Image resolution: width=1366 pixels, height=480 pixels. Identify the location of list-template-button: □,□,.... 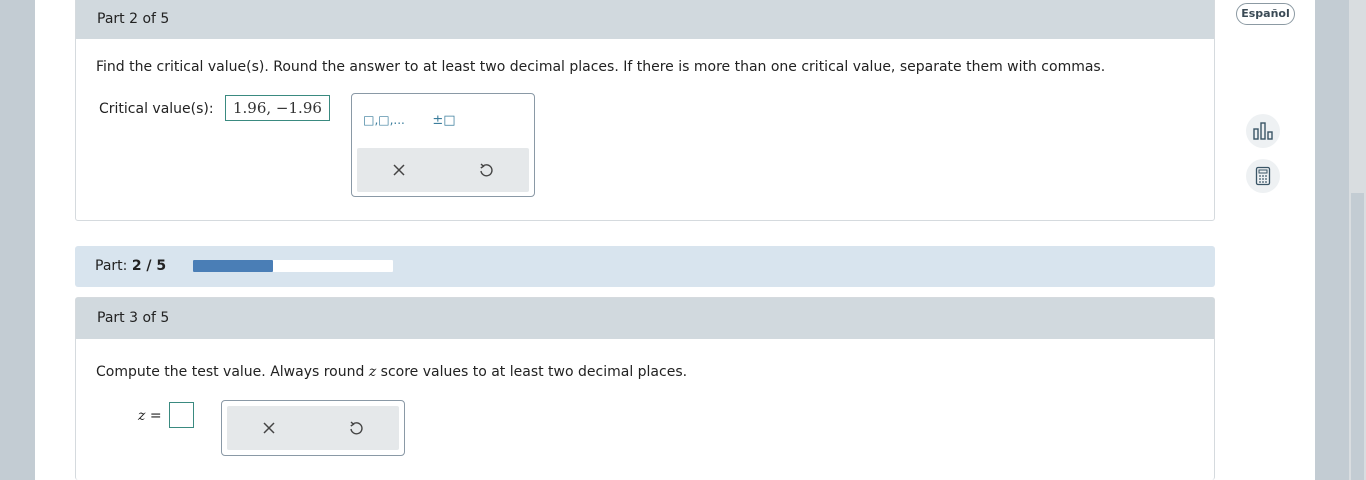
(384, 120).